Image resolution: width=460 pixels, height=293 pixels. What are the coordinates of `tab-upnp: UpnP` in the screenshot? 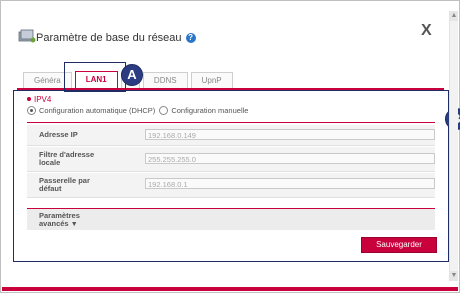 It's located at (211, 80).